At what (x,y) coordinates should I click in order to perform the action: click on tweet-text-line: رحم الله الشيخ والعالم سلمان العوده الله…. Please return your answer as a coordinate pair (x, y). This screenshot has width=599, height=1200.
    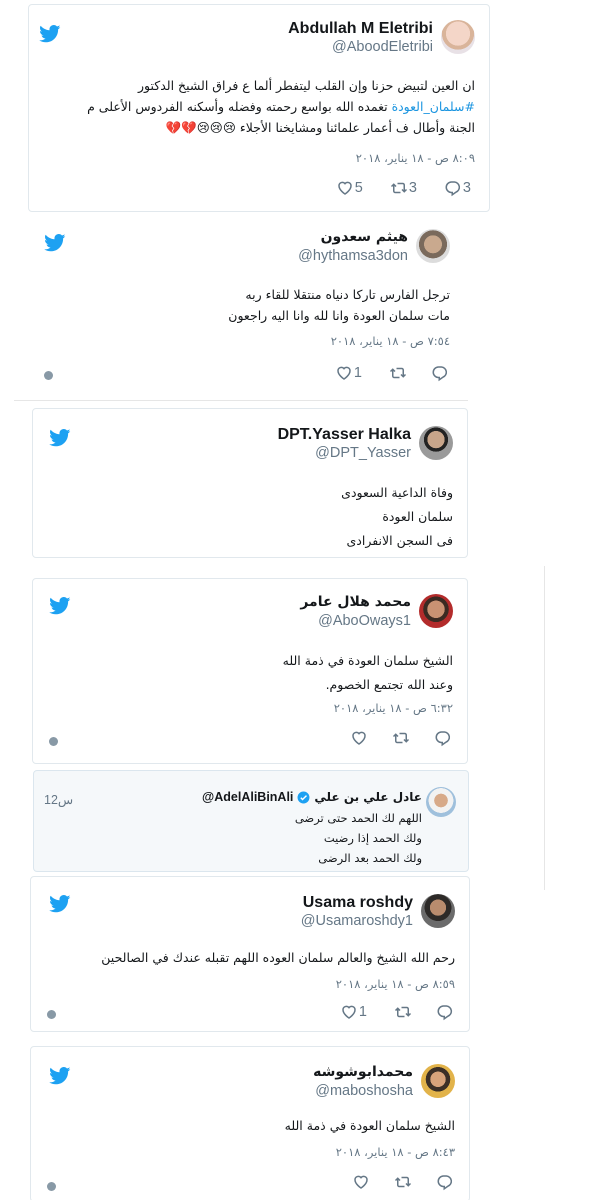
    Looking at the image, I should click on (278, 957).